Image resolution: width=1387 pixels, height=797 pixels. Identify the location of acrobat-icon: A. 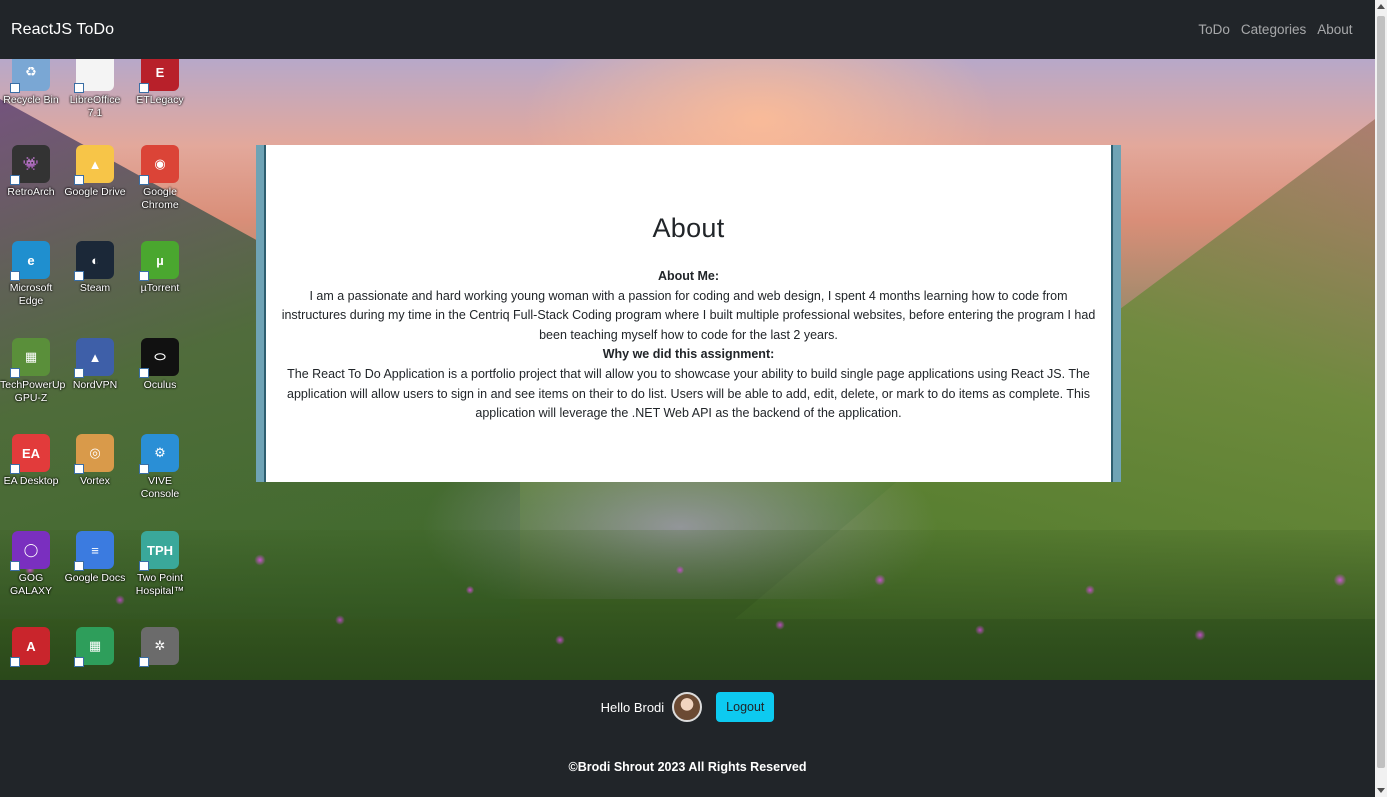
(30, 647).